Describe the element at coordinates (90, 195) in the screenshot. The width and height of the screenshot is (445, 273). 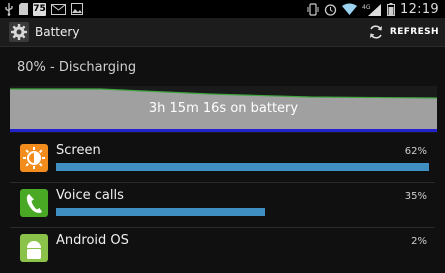
I see `usage-label: Voice calls` at that location.